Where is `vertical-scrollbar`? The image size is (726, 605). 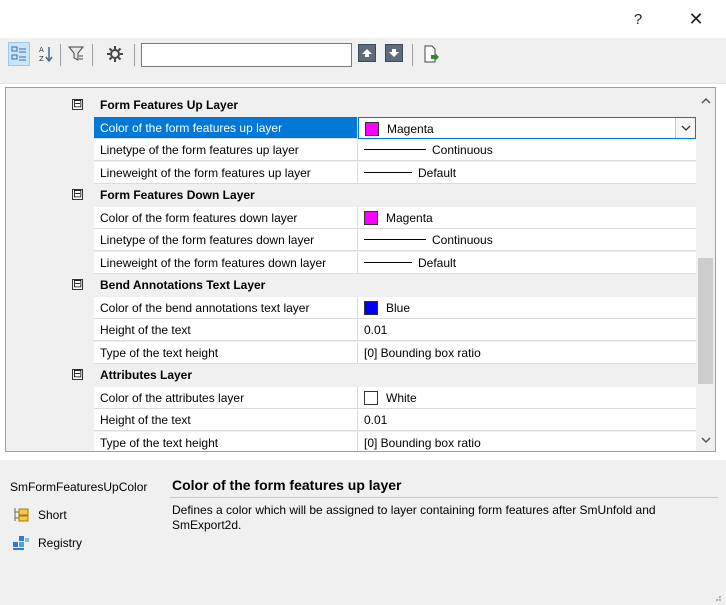
vertical-scrollbar is located at coordinates (705, 269).